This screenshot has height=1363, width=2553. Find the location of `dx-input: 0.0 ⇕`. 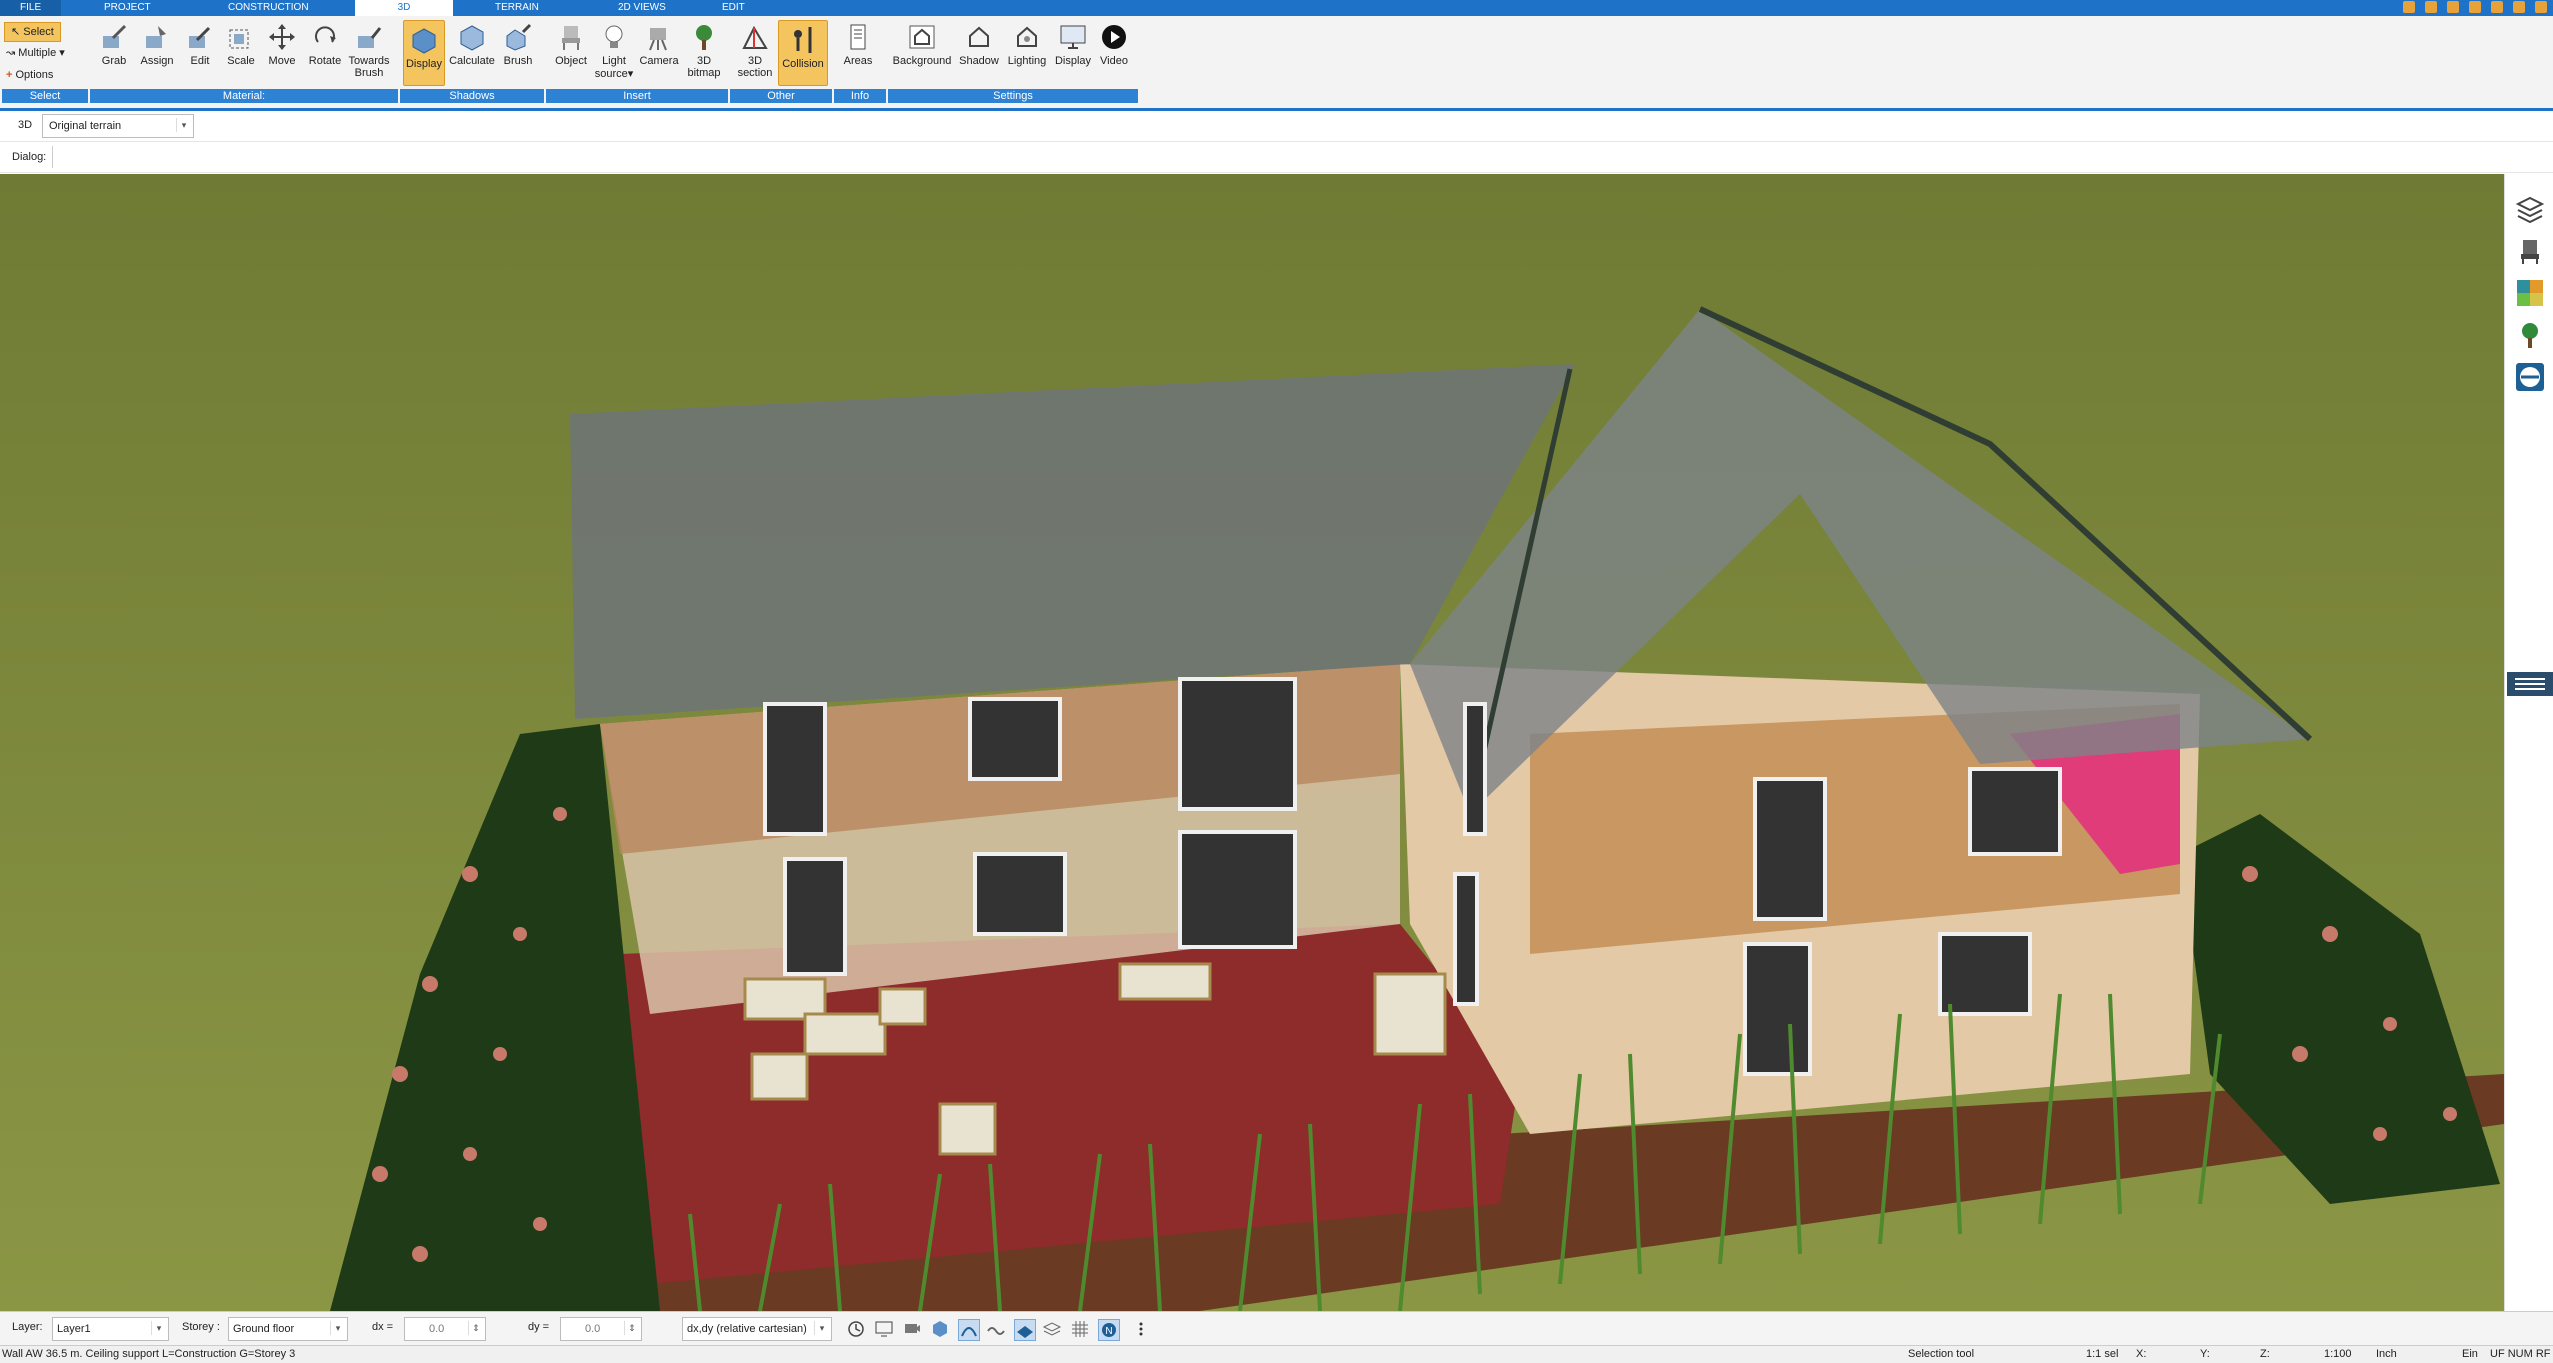

dx-input: 0.0 ⇕ is located at coordinates (445, 1329).